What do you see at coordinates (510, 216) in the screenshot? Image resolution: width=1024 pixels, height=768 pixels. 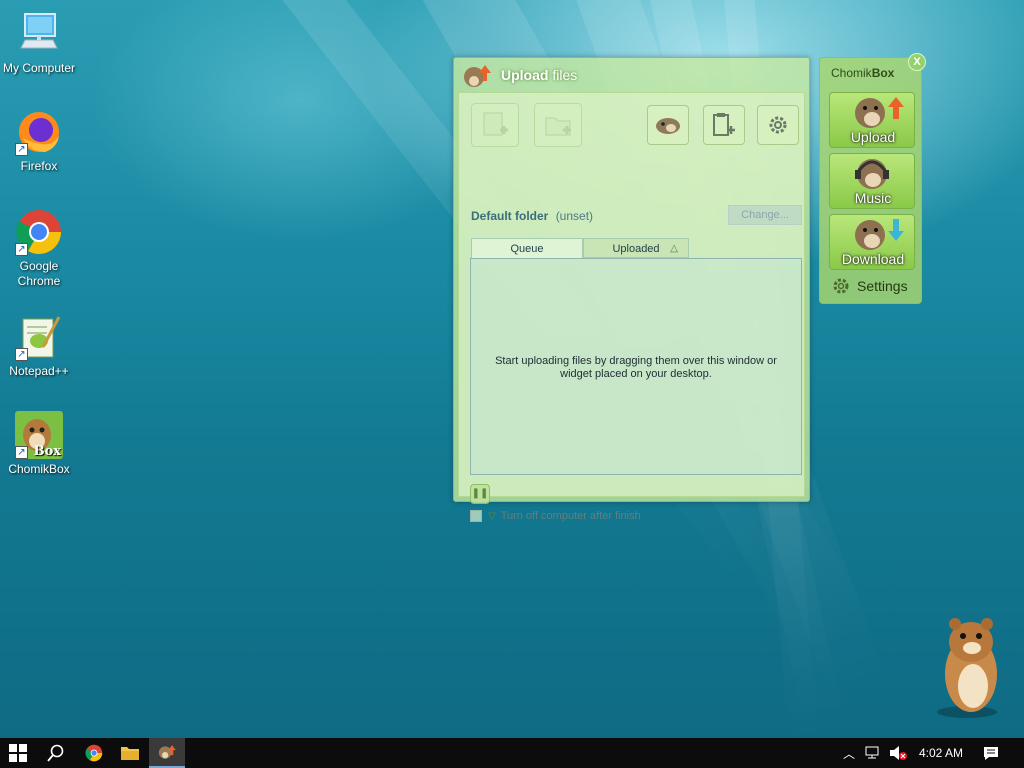 I see `default-folder-label: Default folder` at bounding box center [510, 216].